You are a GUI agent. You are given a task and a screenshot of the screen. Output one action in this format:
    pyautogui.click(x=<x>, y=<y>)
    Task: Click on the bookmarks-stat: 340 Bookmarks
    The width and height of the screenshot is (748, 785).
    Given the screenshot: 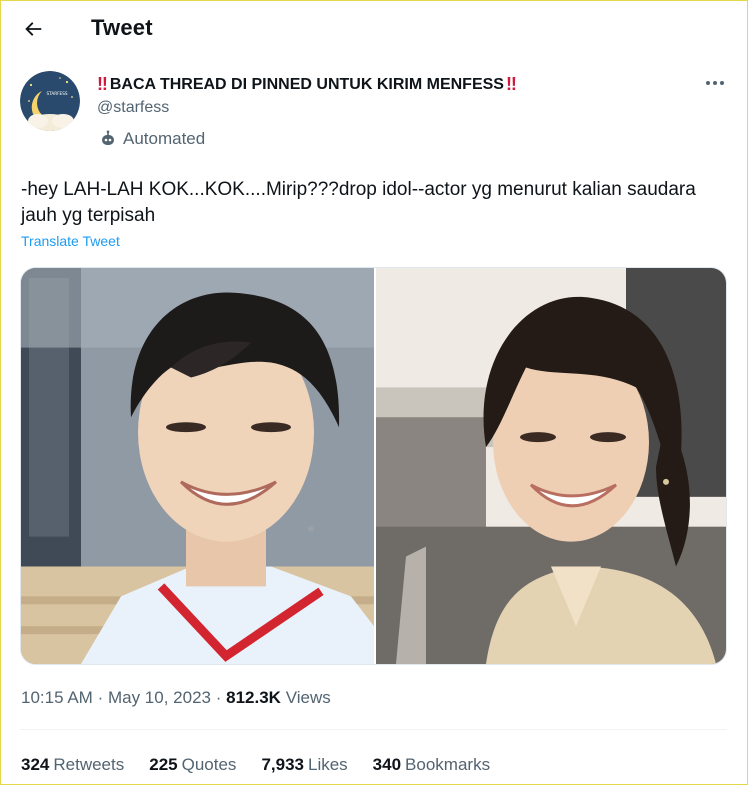 What is the action you would take?
    pyautogui.click(x=431, y=765)
    